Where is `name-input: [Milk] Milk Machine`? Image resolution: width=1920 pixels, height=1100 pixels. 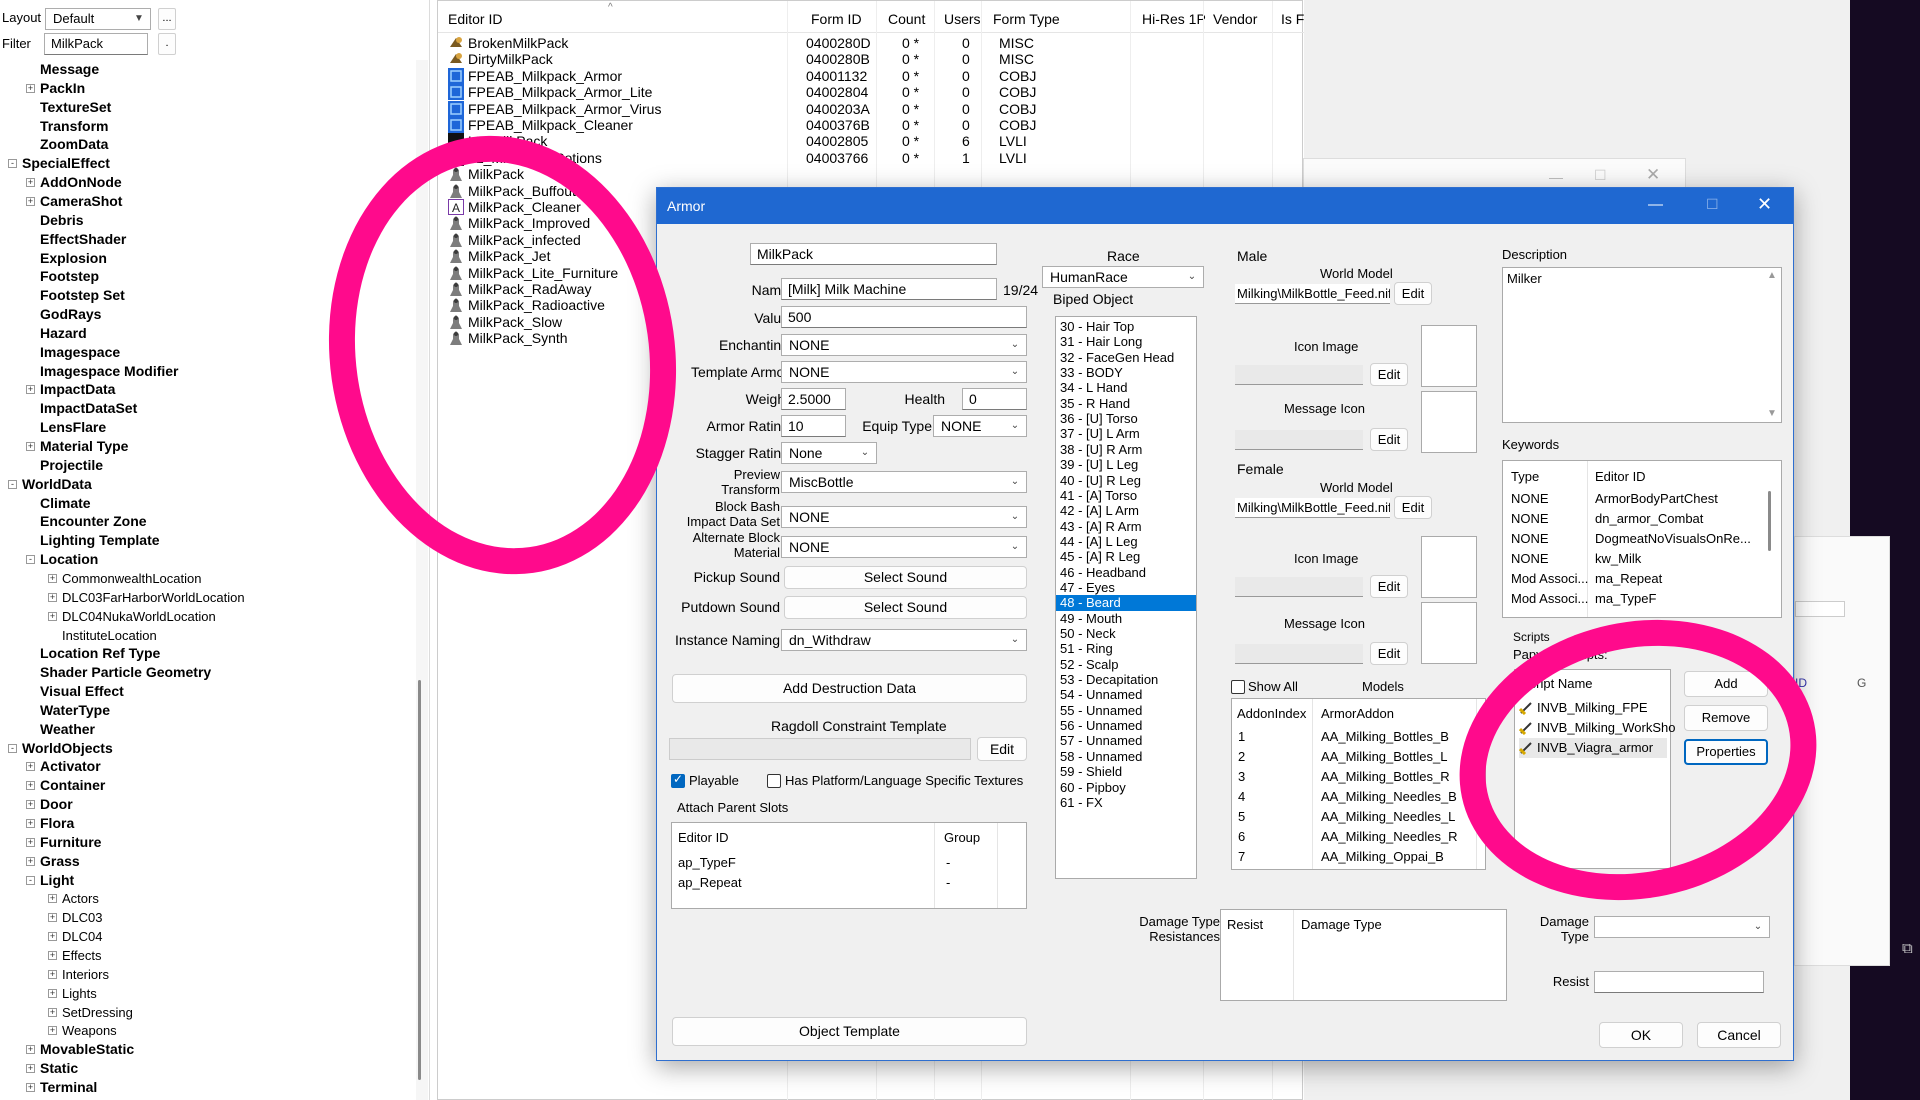 name-input: [Milk] Milk Machine is located at coordinates (889, 289).